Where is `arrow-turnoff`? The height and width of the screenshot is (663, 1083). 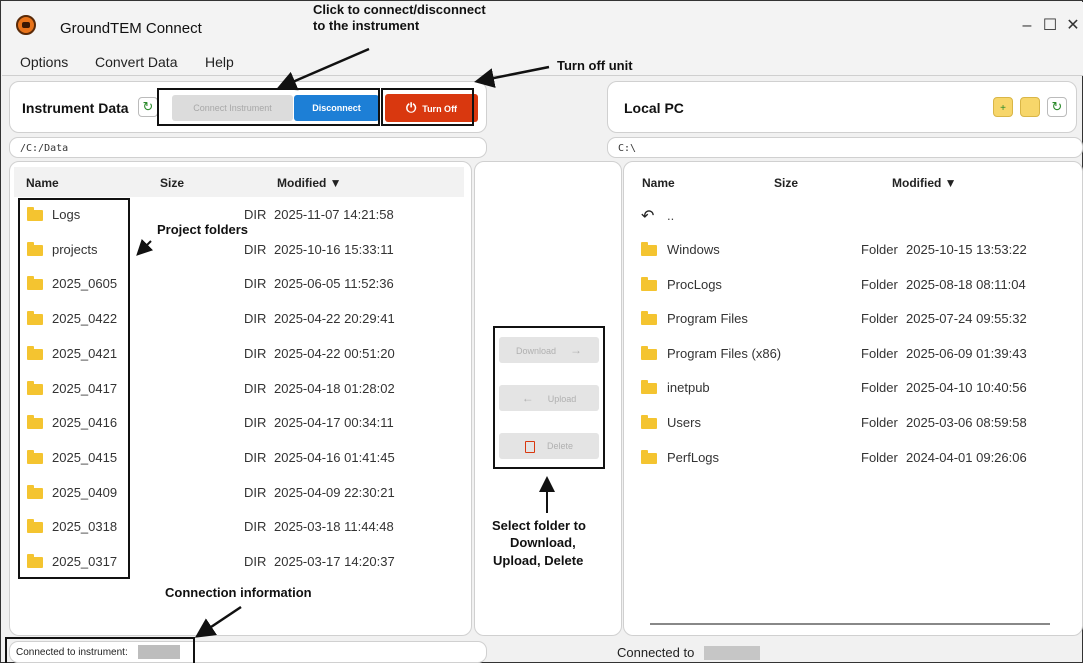 arrow-turnoff is located at coordinates (512, 76).